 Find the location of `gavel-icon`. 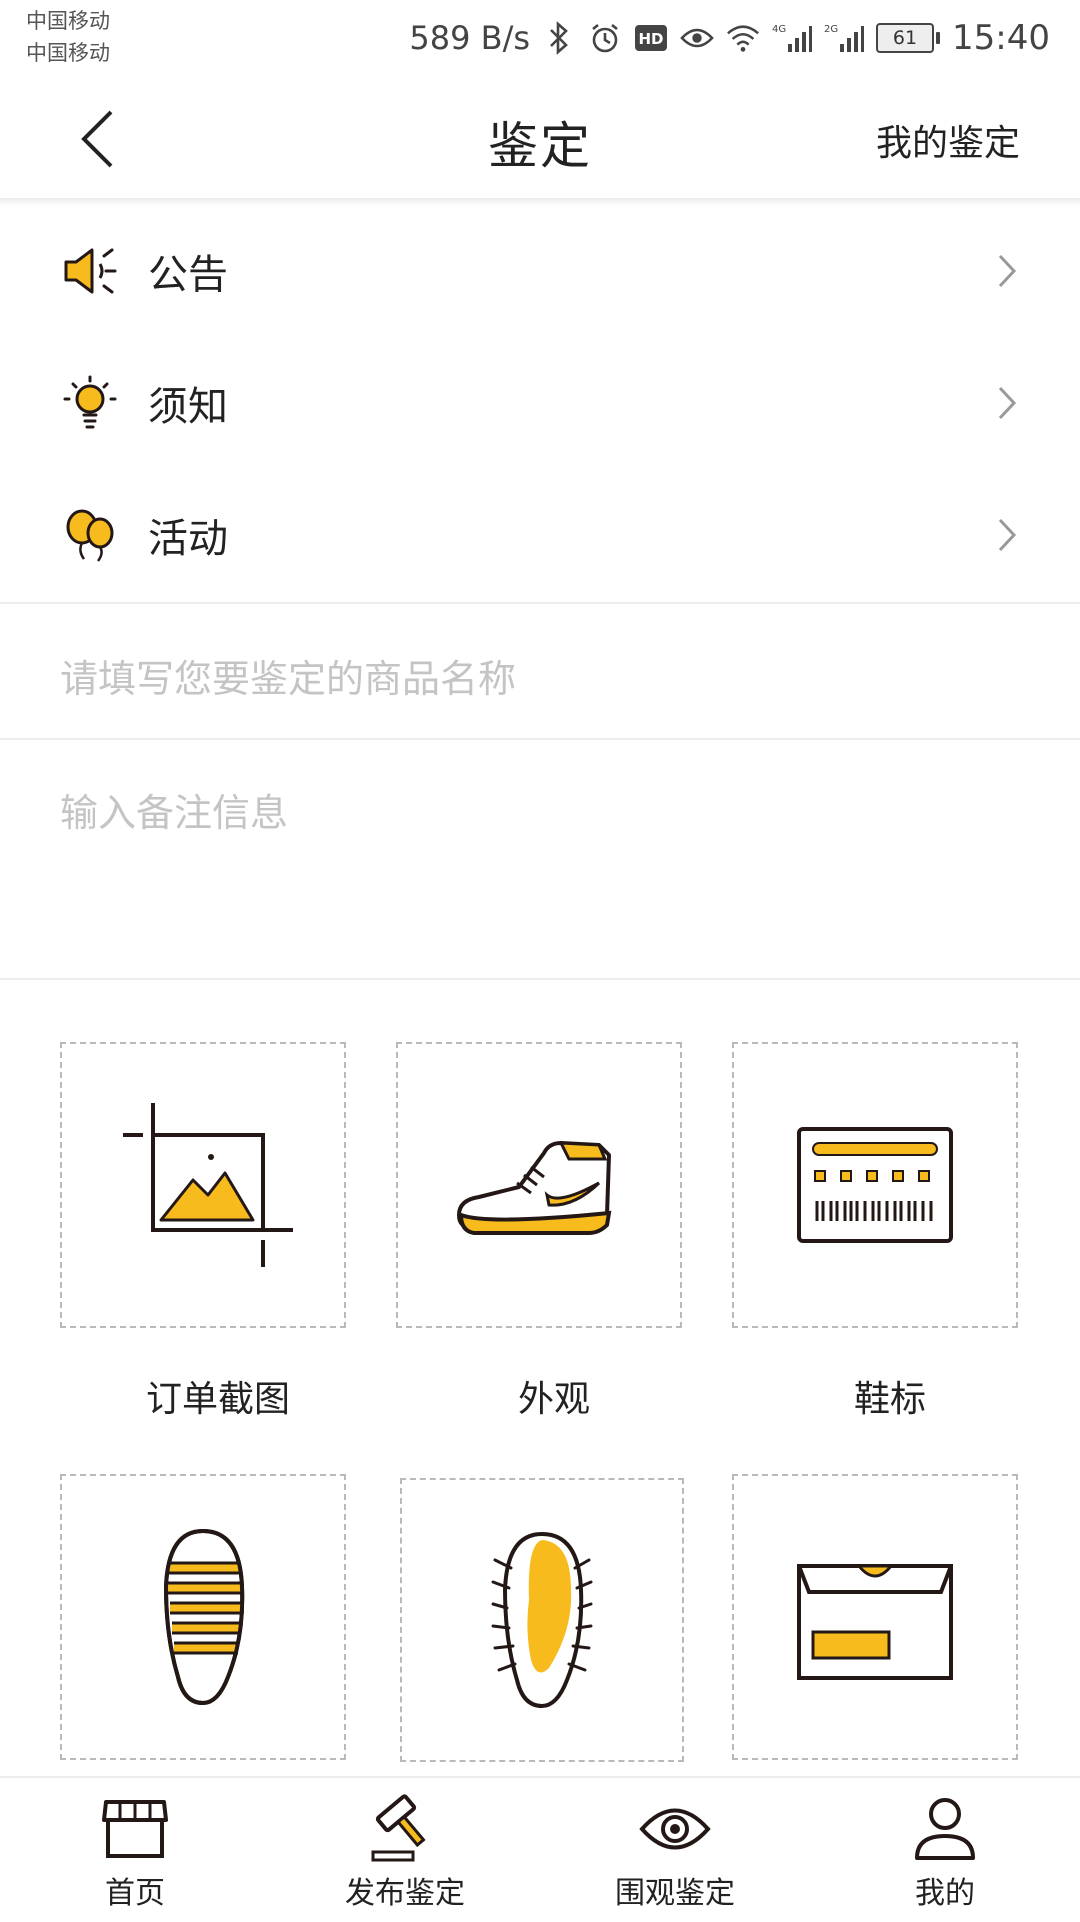

gavel-icon is located at coordinates (405, 1829).